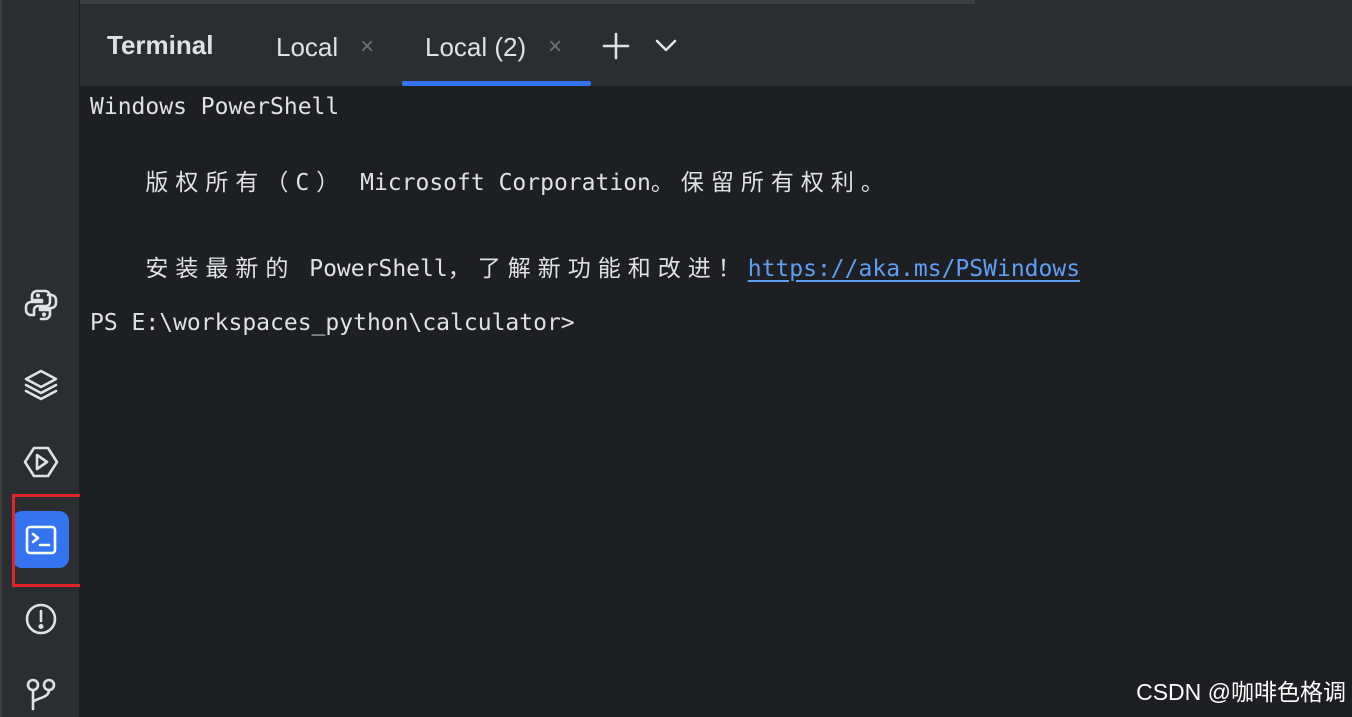 This screenshot has width=1352, height=717. What do you see at coordinates (246, 183) in the screenshot?
I see `copyright-text: 版权所有（C）` at bounding box center [246, 183].